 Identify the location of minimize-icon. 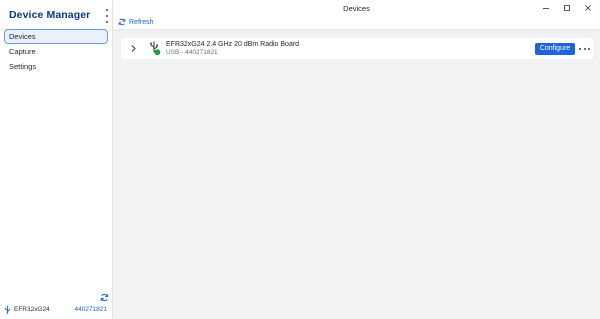
(546, 7).